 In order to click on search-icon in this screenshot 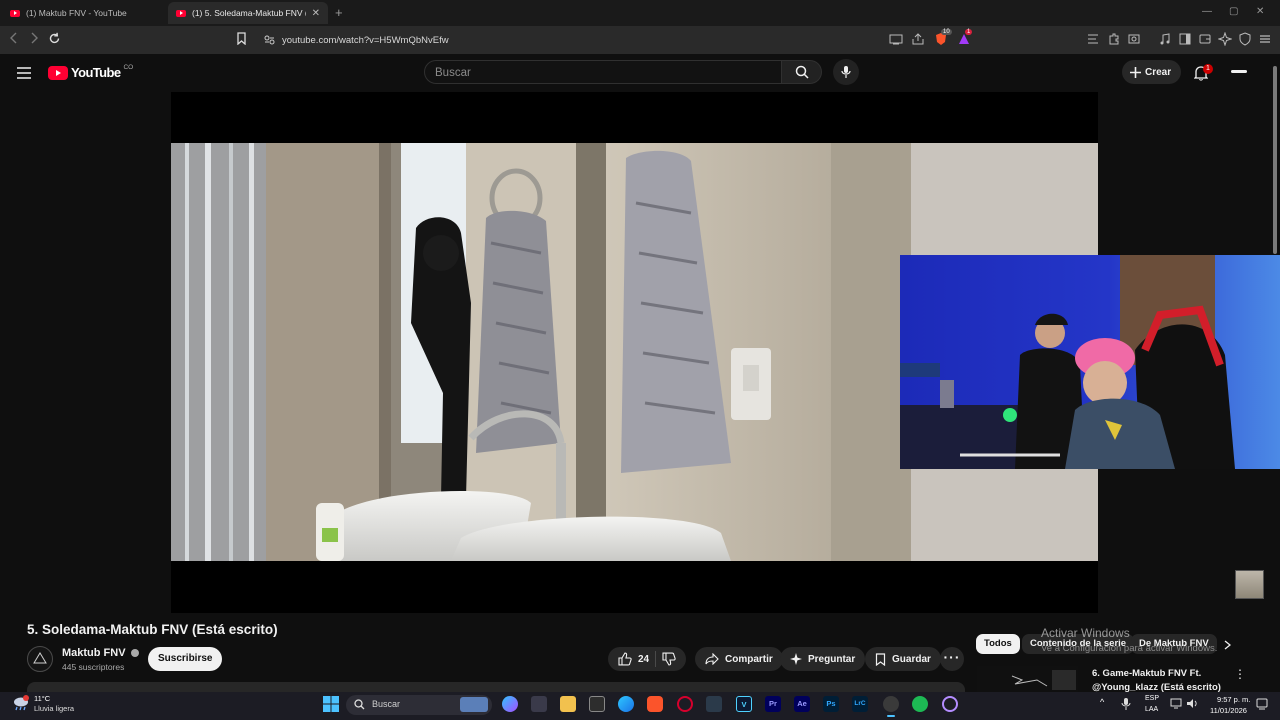, I will do `click(802, 72)`.